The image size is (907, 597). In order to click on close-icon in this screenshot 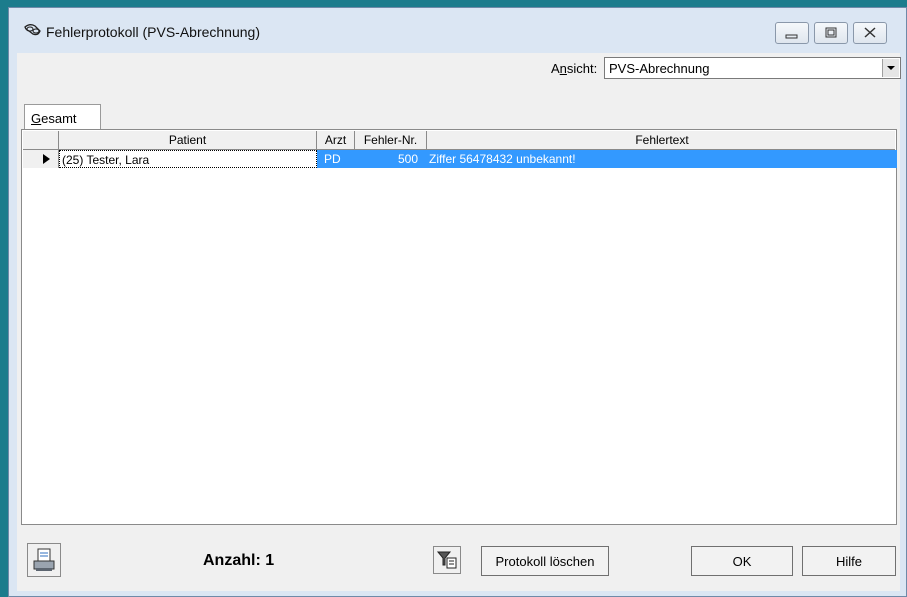, I will do `click(870, 32)`.